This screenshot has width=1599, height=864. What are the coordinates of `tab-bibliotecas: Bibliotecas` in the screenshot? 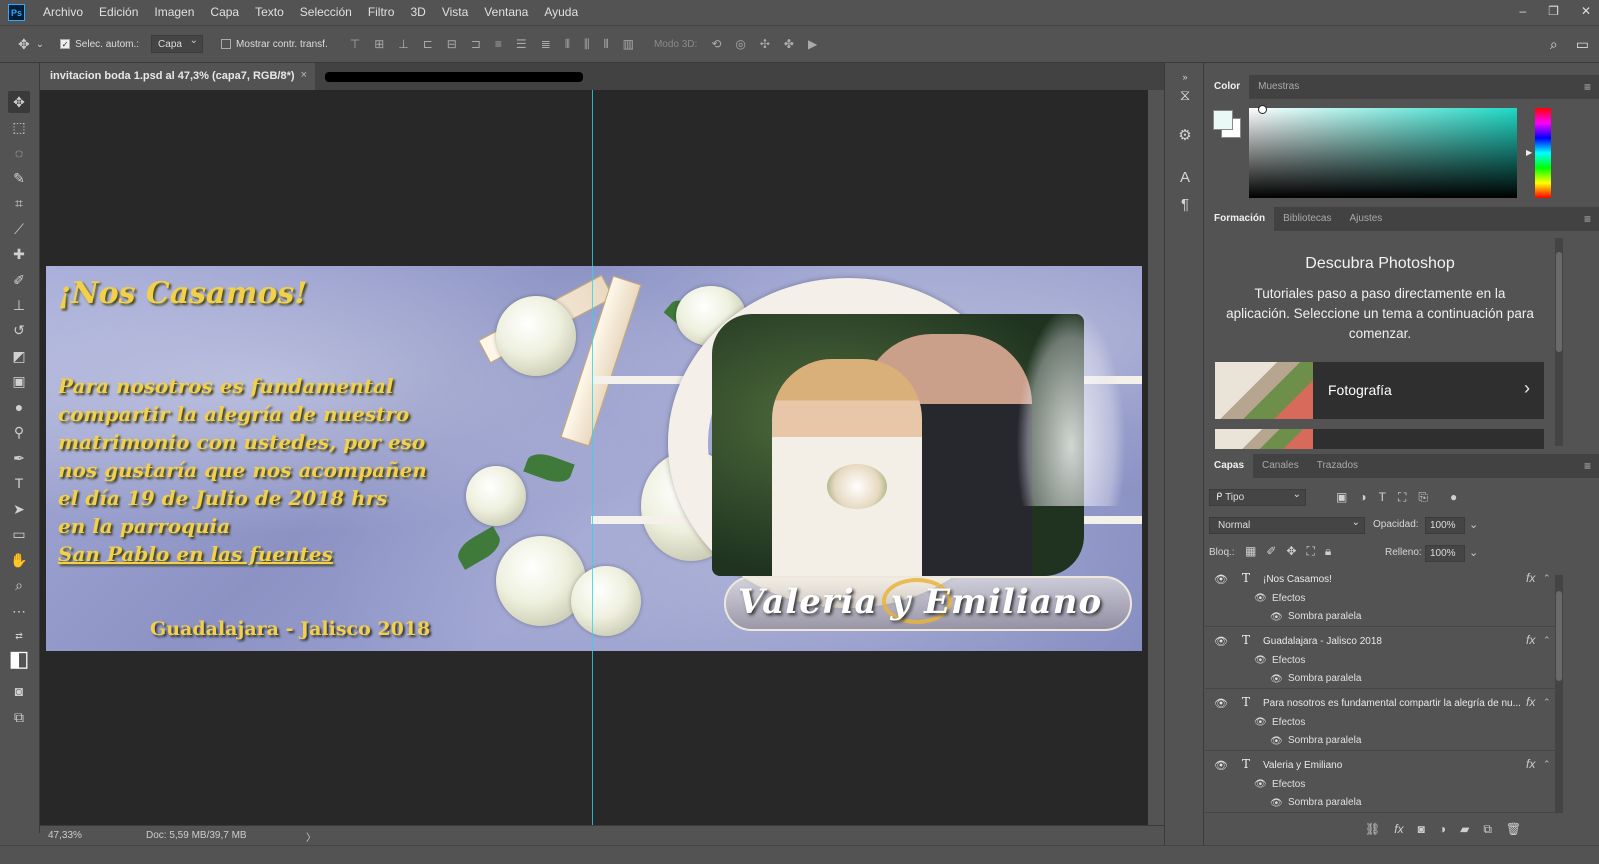 It's located at (1307, 219).